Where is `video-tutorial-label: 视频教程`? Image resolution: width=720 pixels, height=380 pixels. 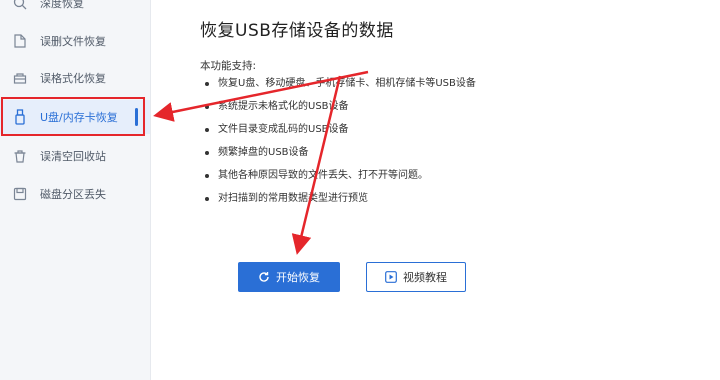
video-tutorial-label: 视频教程 is located at coordinates (425, 277).